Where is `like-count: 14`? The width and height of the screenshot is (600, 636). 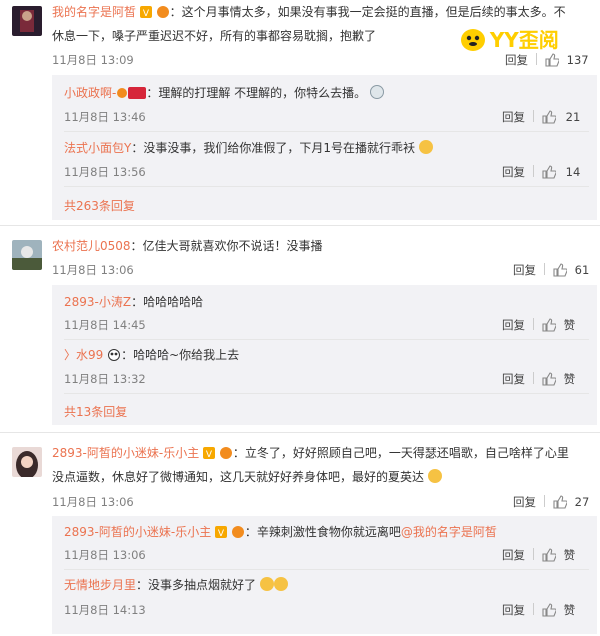
like-count: 14 is located at coordinates (573, 172).